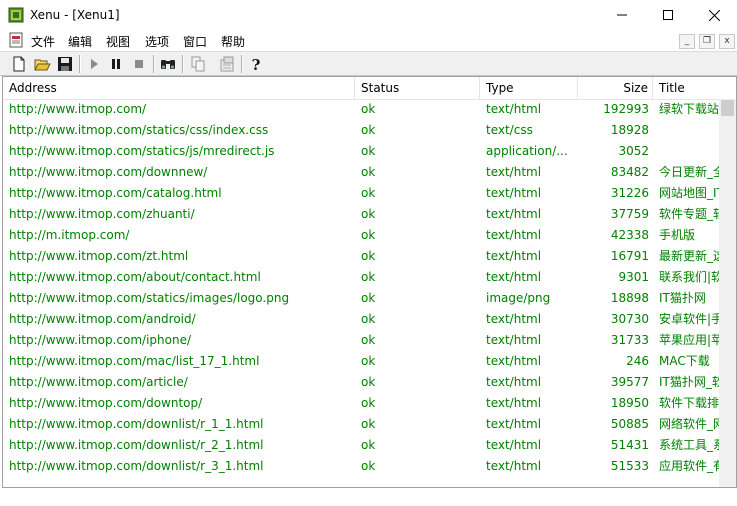 The image size is (737, 506). What do you see at coordinates (615, 88) in the screenshot?
I see `column-header-size: Size` at bounding box center [615, 88].